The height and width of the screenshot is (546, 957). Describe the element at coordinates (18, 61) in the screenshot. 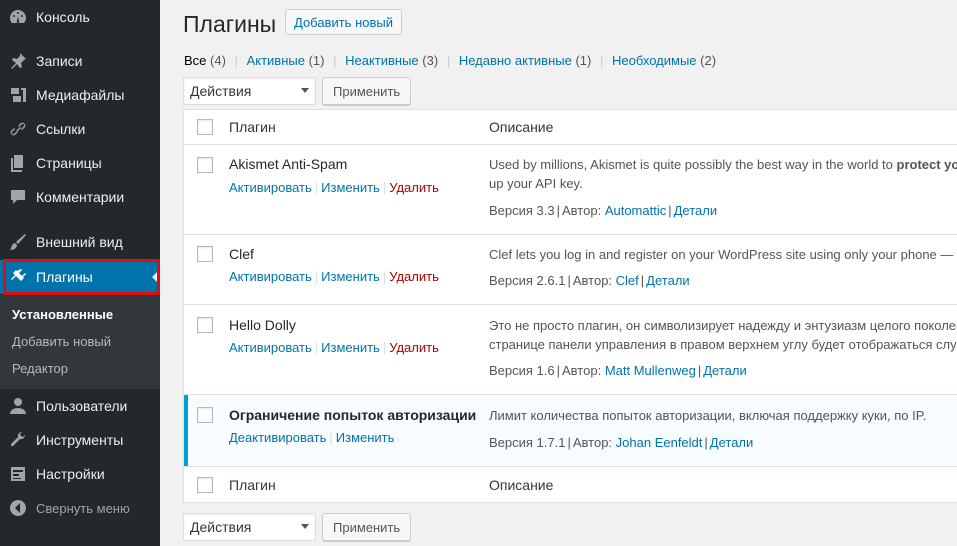

I see `pin-icon` at that location.